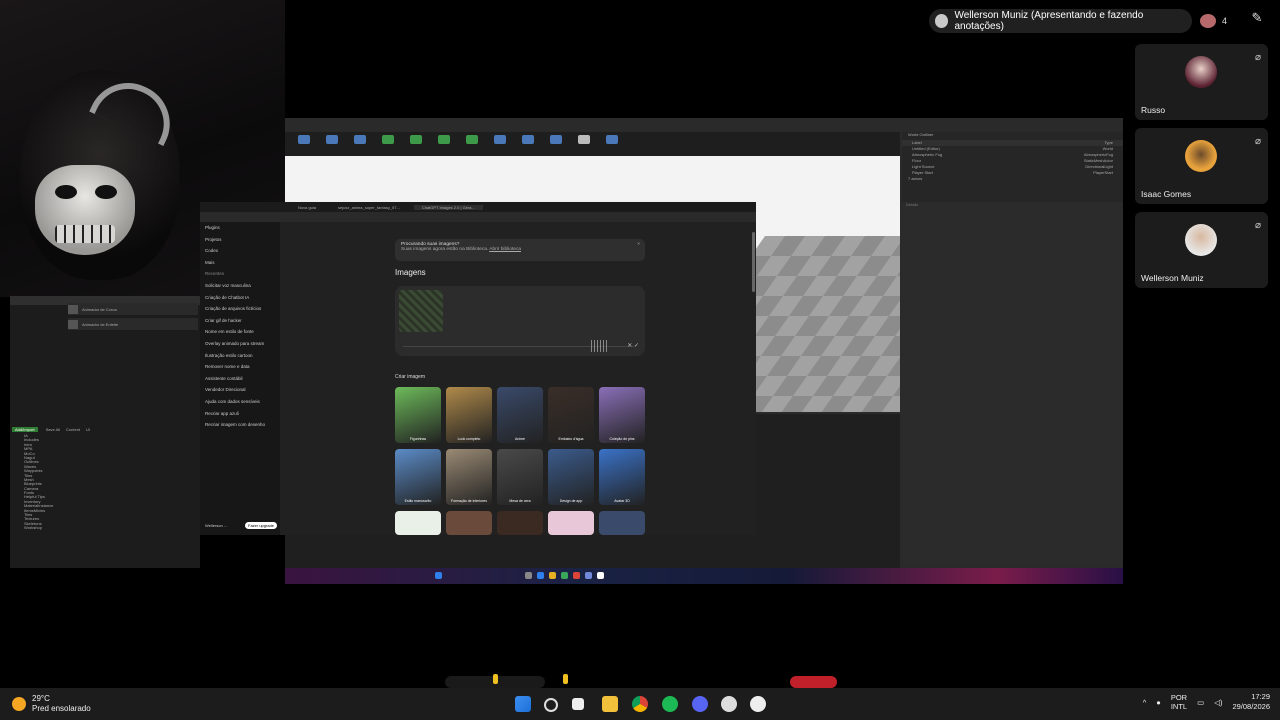 This screenshot has height=720, width=1280. What do you see at coordinates (307, 207) in the screenshot?
I see `tab: Nova guia` at bounding box center [307, 207].